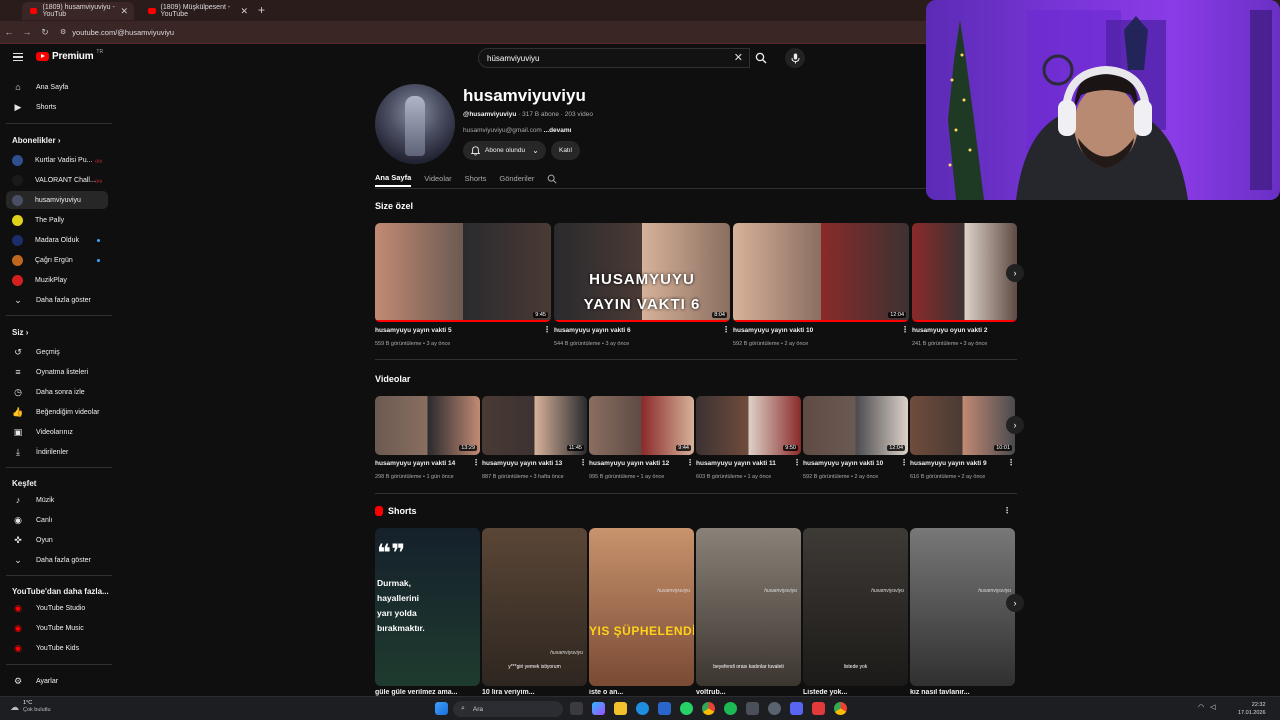 This screenshot has height=720, width=1280. What do you see at coordinates (517, 130) in the screenshot?
I see `channel-description: husamviyuviyu@gmail.com ...devamı` at bounding box center [517, 130].